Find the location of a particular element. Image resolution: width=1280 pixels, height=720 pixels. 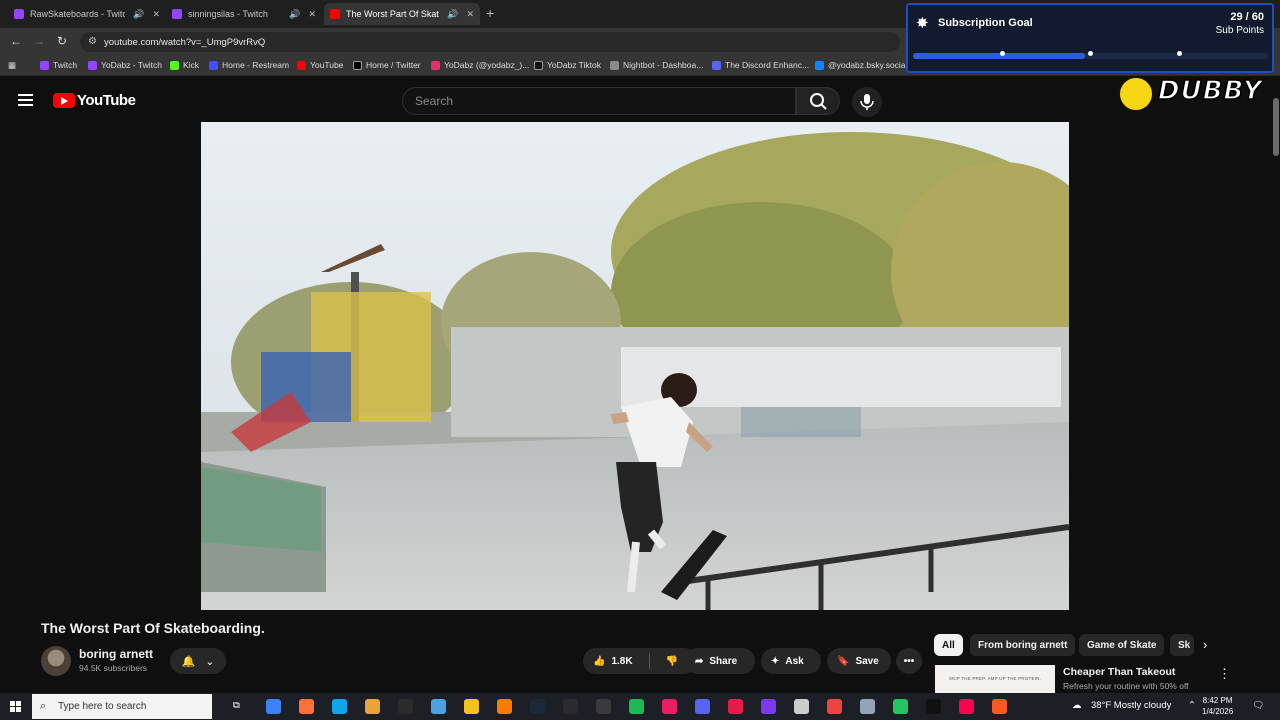

bookmark-twitch: Twitch is located at coordinates (58, 65).